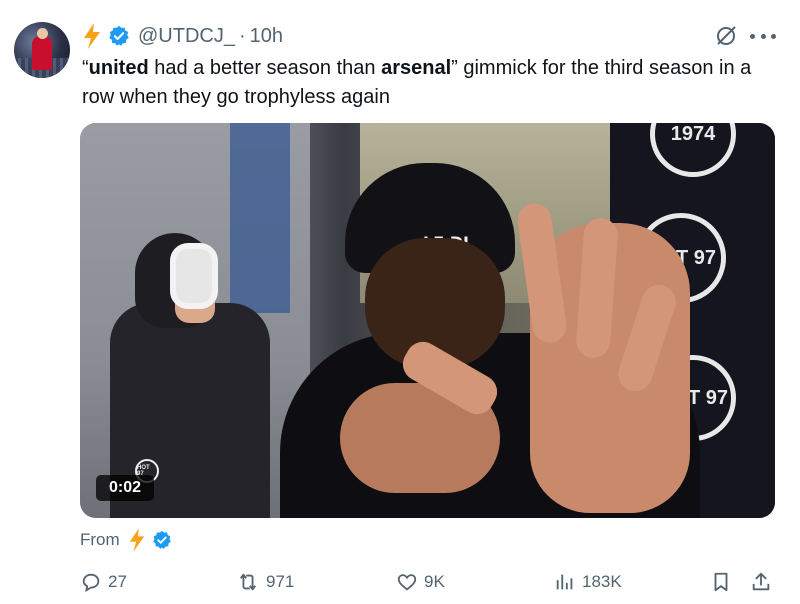  I want to click on more-icon, so click(763, 36).